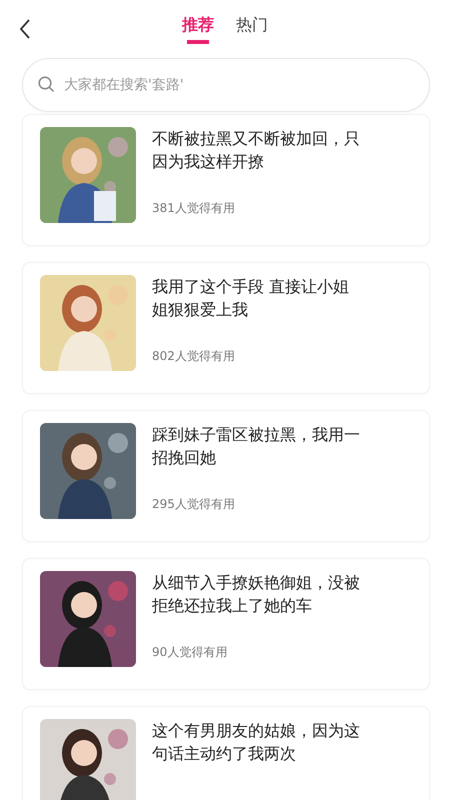  Describe the element at coordinates (251, 298) in the screenshot. I see `article-title: 我用了这个手段 直接让小姐姐狠狠爱上我` at that location.